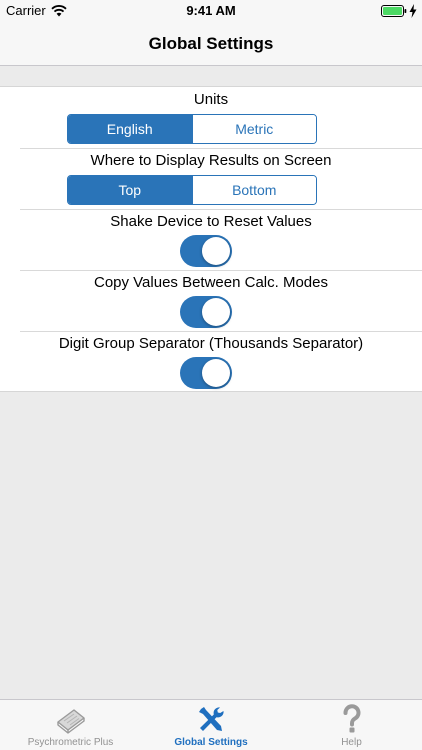 This screenshot has width=422, height=750. Describe the element at coordinates (211, 221) in the screenshot. I see `shake-reset-label: Shake Device to Reset Values` at that location.